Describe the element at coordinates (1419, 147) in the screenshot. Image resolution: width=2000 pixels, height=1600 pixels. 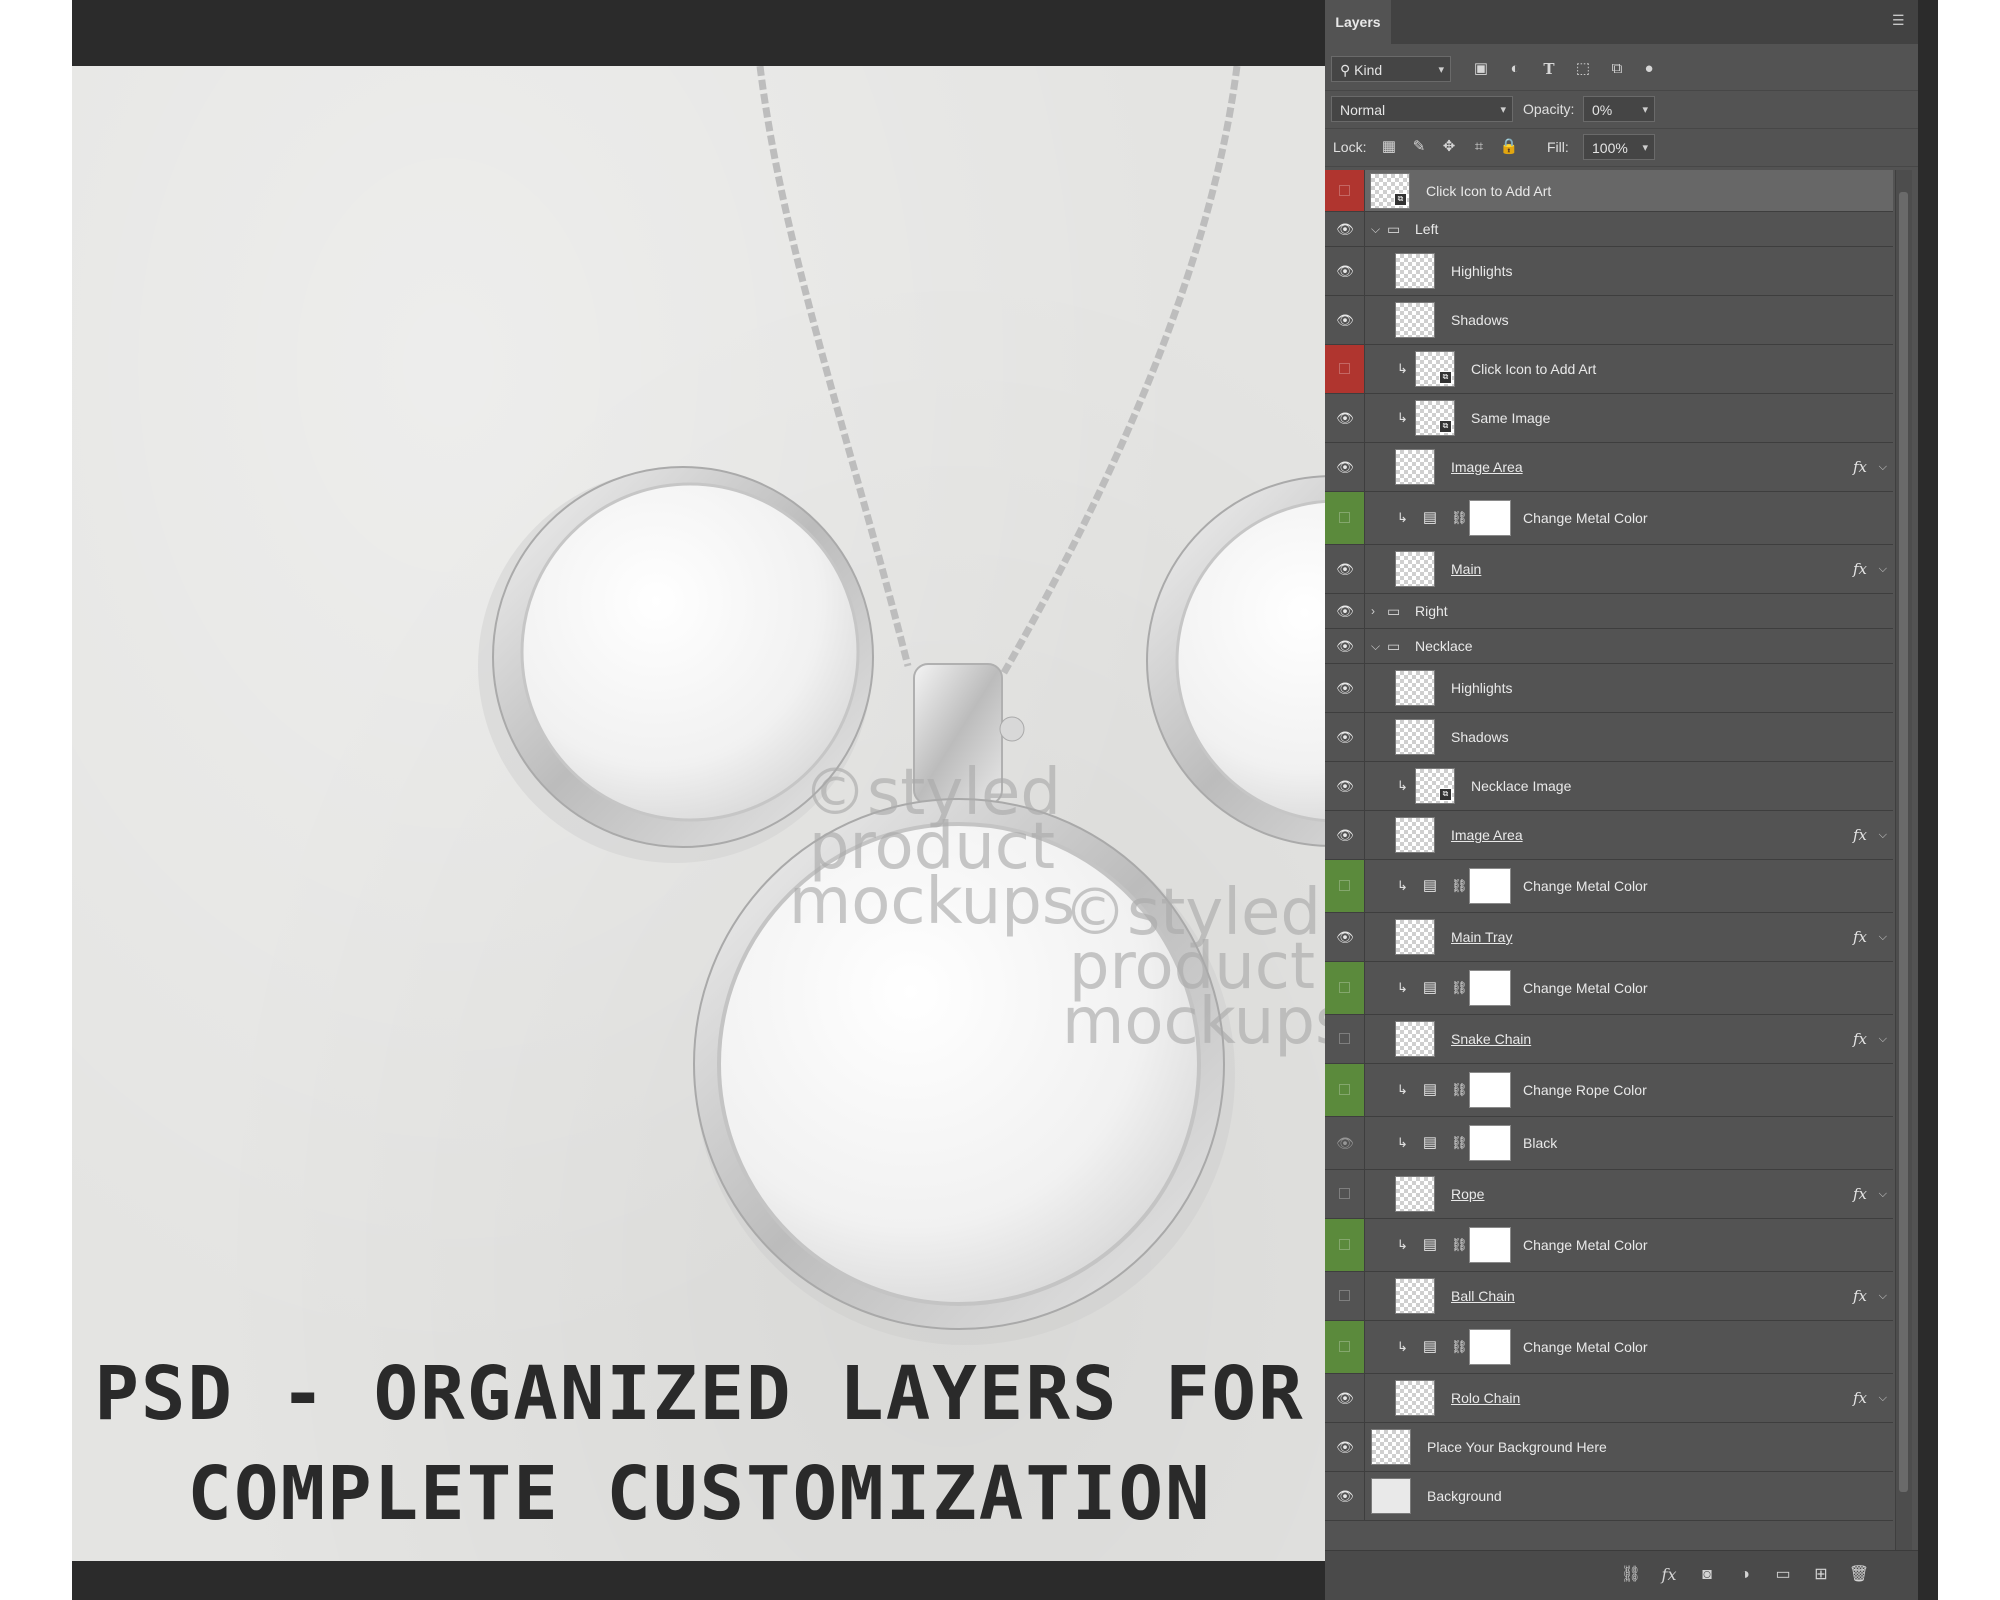
I see `lock-brush-icon: ✎` at that location.